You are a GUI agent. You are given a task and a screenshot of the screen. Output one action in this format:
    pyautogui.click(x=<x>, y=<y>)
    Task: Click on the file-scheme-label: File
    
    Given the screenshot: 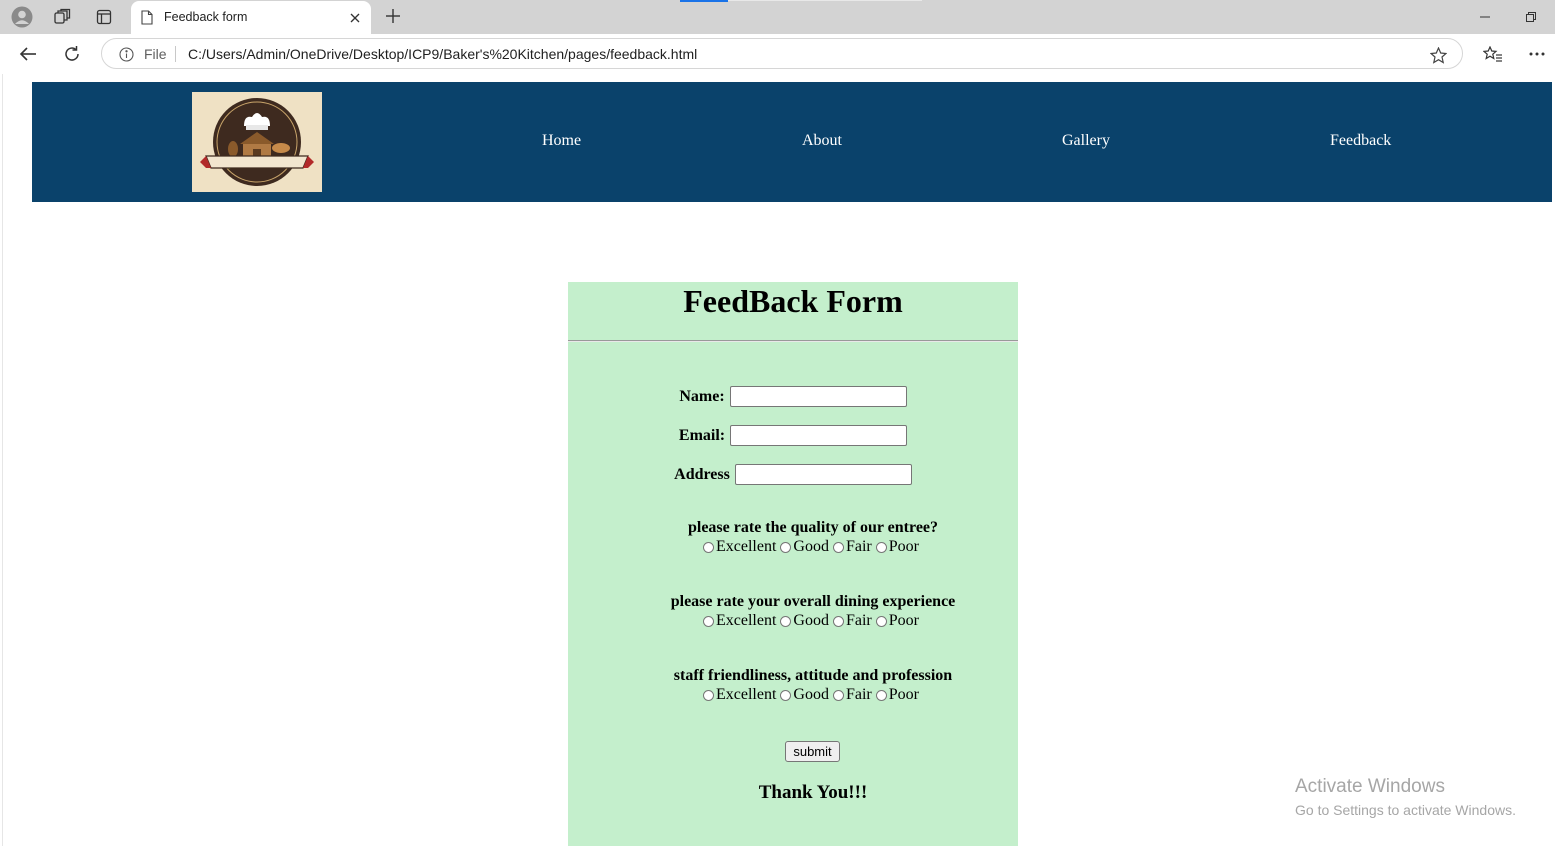 What is the action you would take?
    pyautogui.click(x=155, y=54)
    